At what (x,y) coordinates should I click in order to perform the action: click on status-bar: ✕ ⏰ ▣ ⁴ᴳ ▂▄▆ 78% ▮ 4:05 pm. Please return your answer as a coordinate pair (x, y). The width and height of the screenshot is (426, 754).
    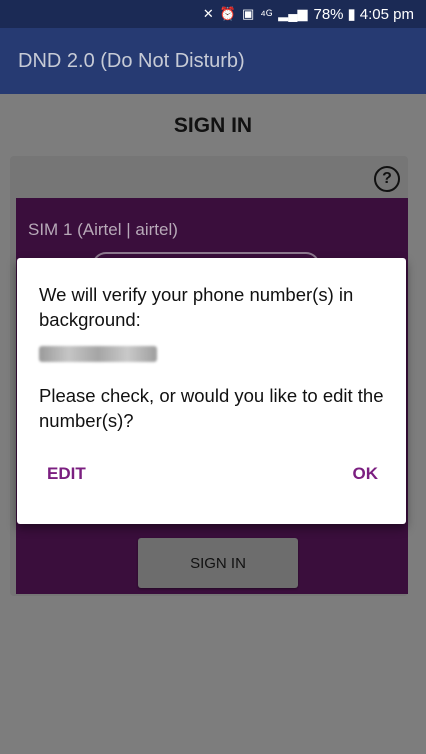
    Looking at the image, I should click on (213, 14).